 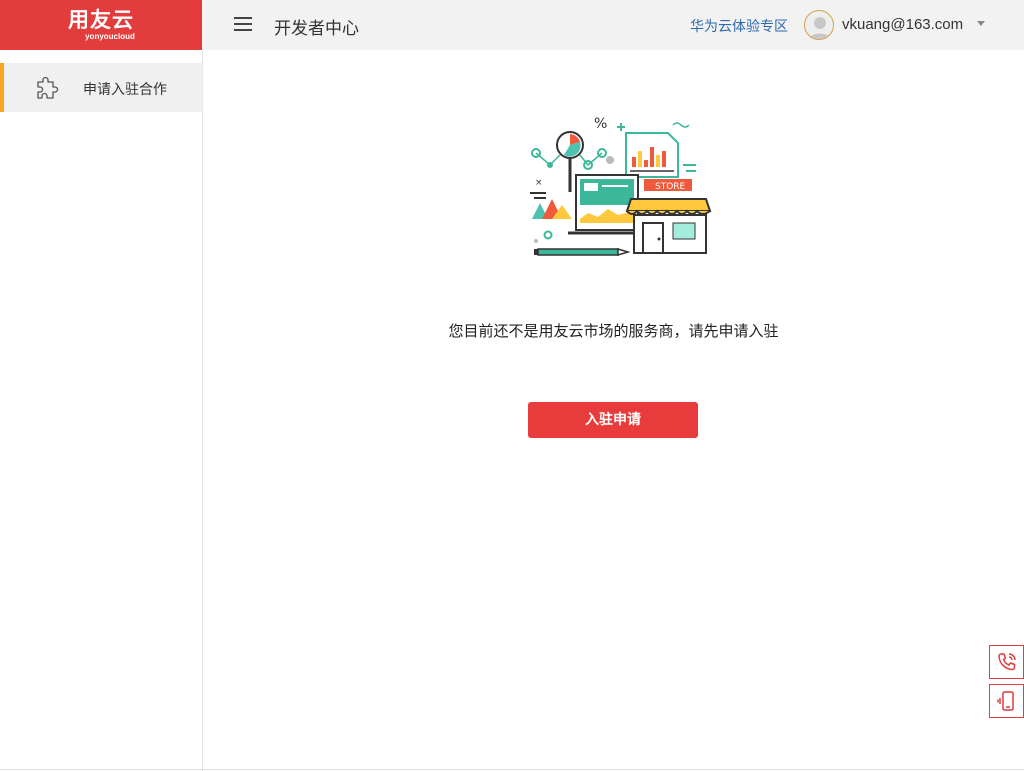 I want to click on user-email: vkuang@163.com, so click(x=902, y=24).